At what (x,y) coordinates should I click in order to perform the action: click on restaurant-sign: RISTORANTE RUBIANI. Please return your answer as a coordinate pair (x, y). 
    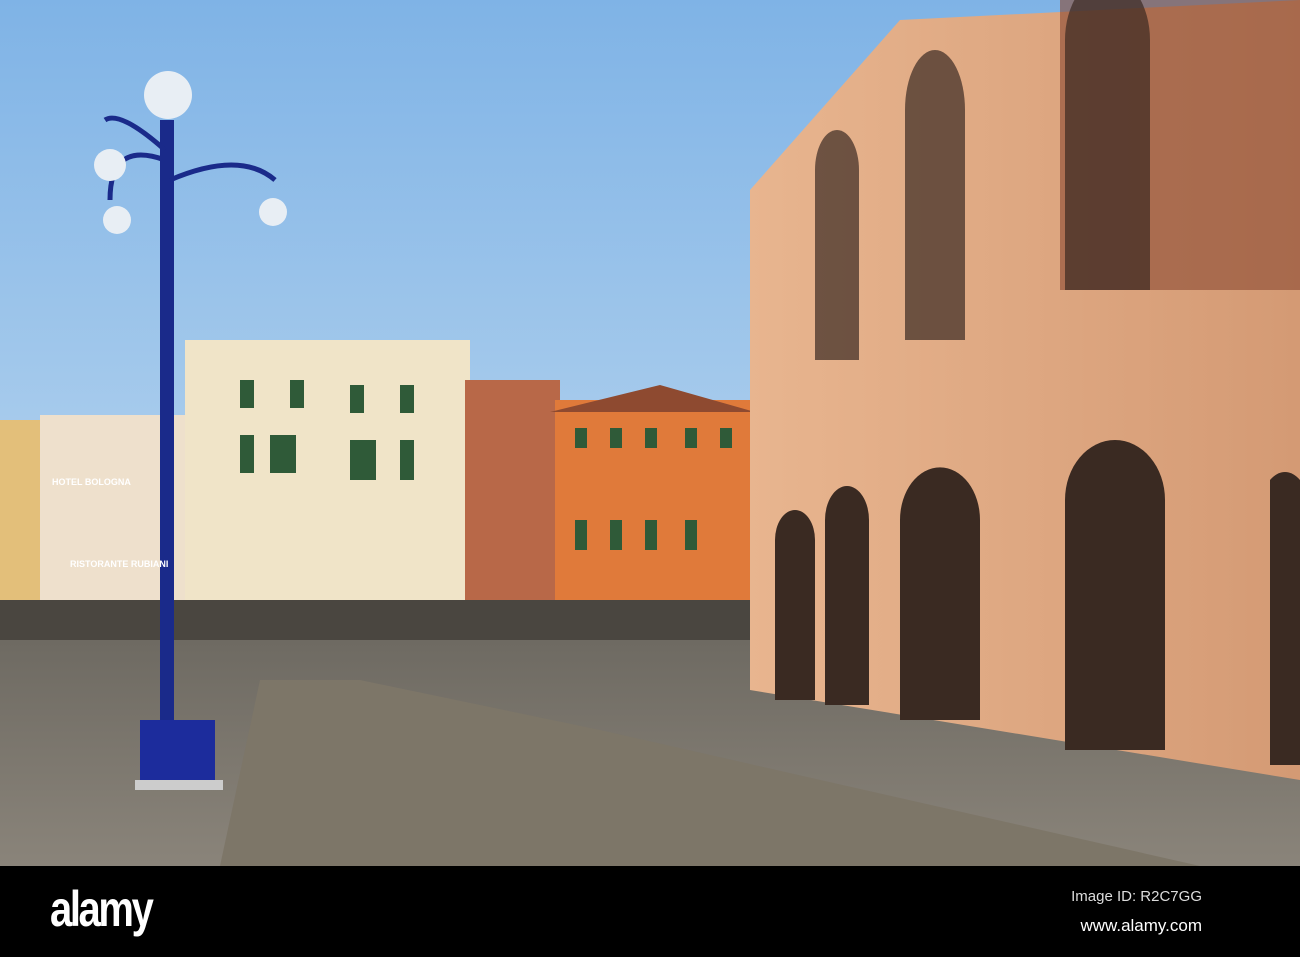
    Looking at the image, I should click on (119, 564).